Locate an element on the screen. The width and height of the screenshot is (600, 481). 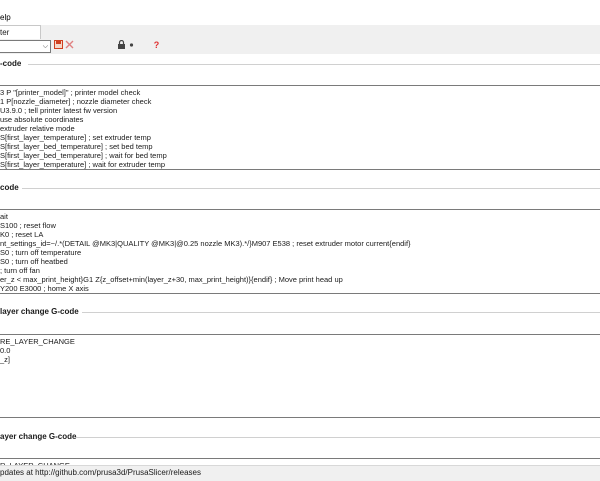
menu-bar: elp is located at coordinates (300, 19).